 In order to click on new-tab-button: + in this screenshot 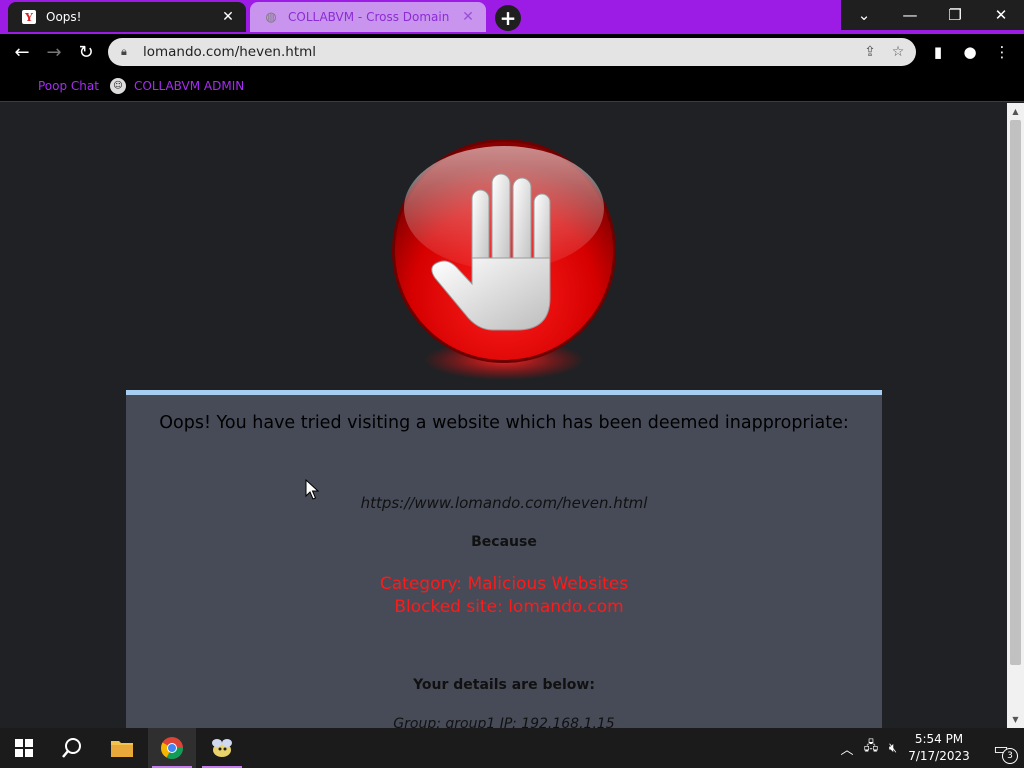, I will do `click(508, 18)`.